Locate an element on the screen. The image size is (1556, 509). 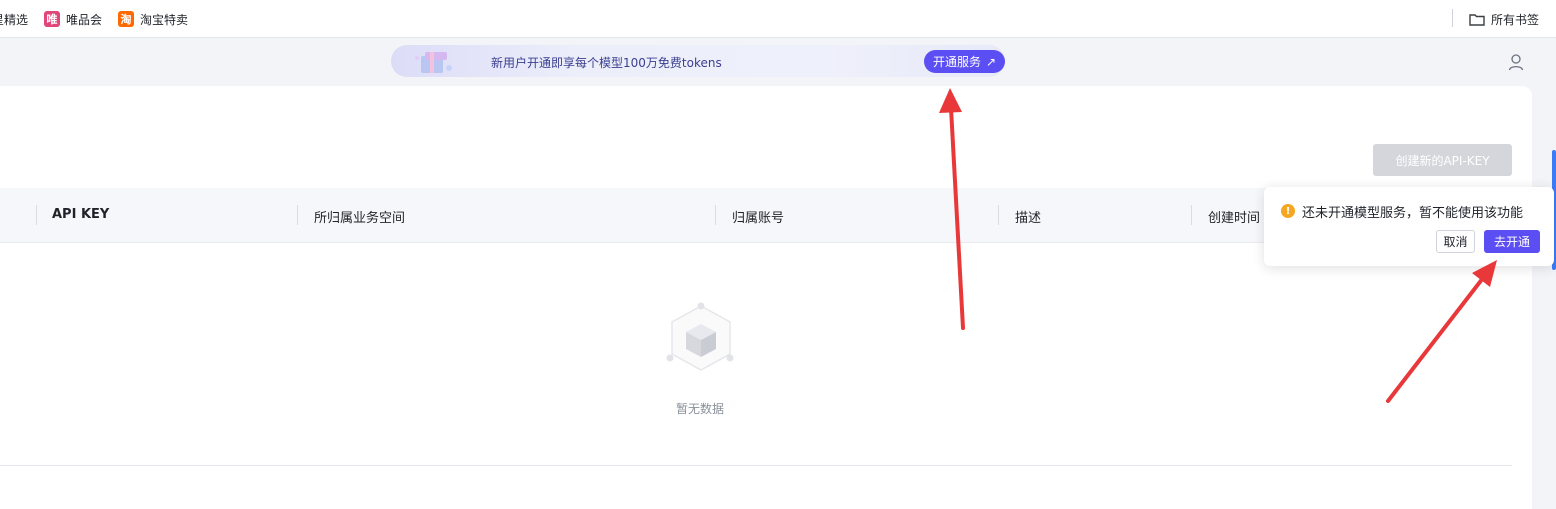
column-account: 归属账号 is located at coordinates (758, 218).